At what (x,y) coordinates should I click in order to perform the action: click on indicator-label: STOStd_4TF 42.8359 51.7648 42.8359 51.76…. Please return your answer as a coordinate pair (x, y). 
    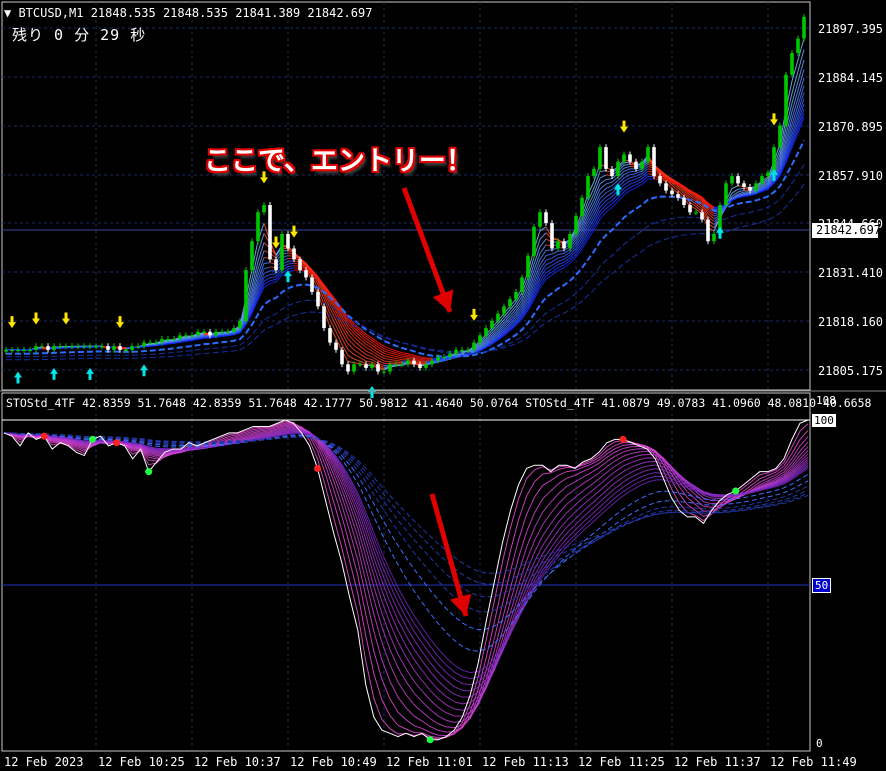
    Looking at the image, I should click on (439, 403).